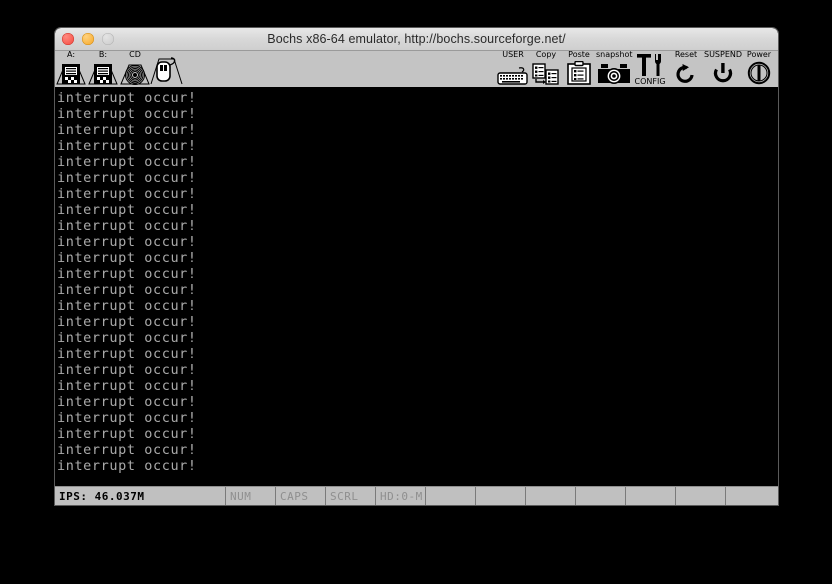  I want to click on mouse-button, so click(167, 68).